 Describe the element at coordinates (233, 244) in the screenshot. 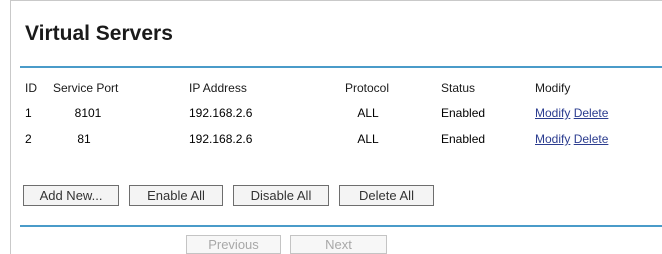

I see `previous-button: Previous` at that location.